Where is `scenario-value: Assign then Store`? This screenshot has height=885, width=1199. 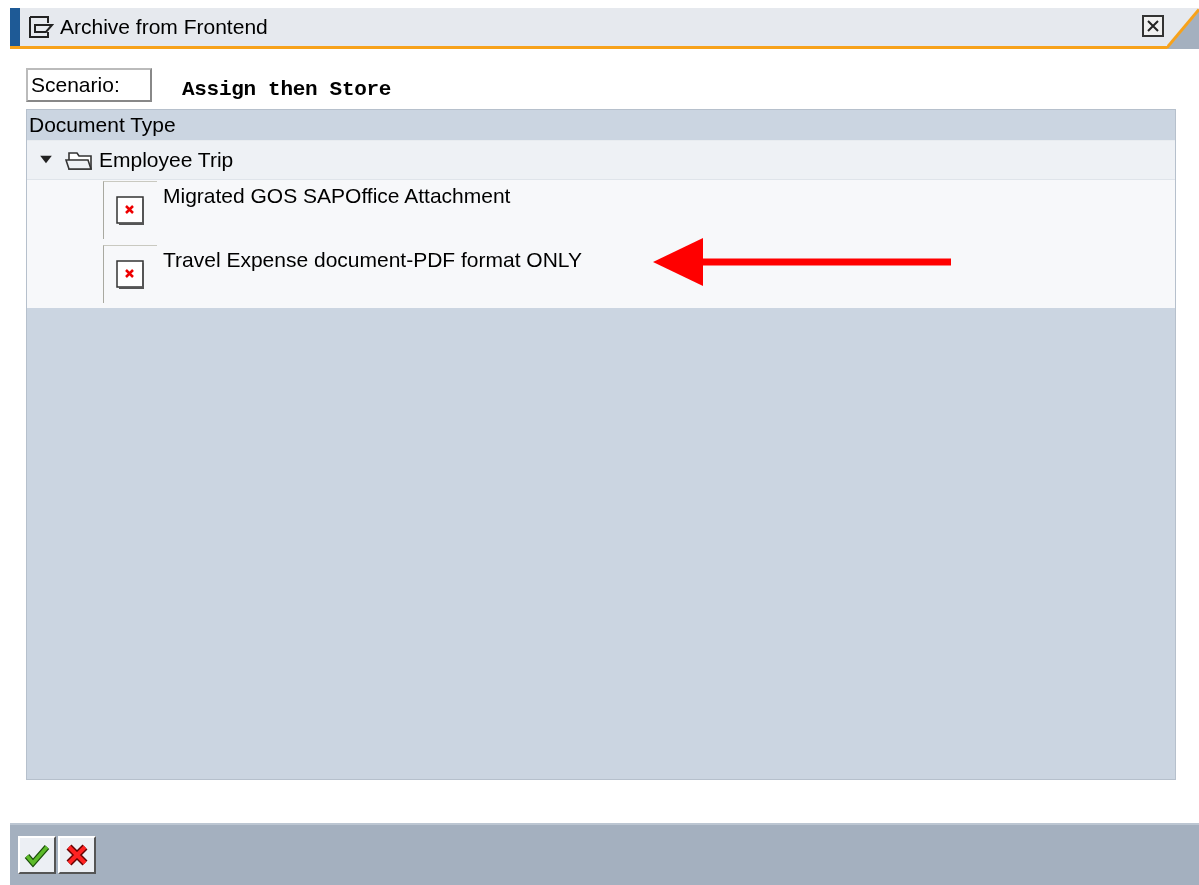 scenario-value: Assign then Store is located at coordinates (287, 89).